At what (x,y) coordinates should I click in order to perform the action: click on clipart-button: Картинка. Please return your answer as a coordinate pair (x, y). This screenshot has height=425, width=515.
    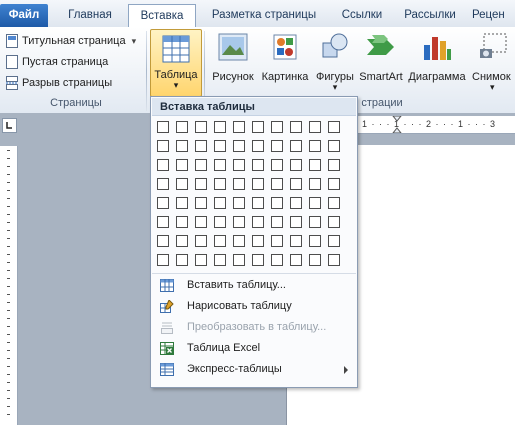
    Looking at the image, I should click on (285, 57).